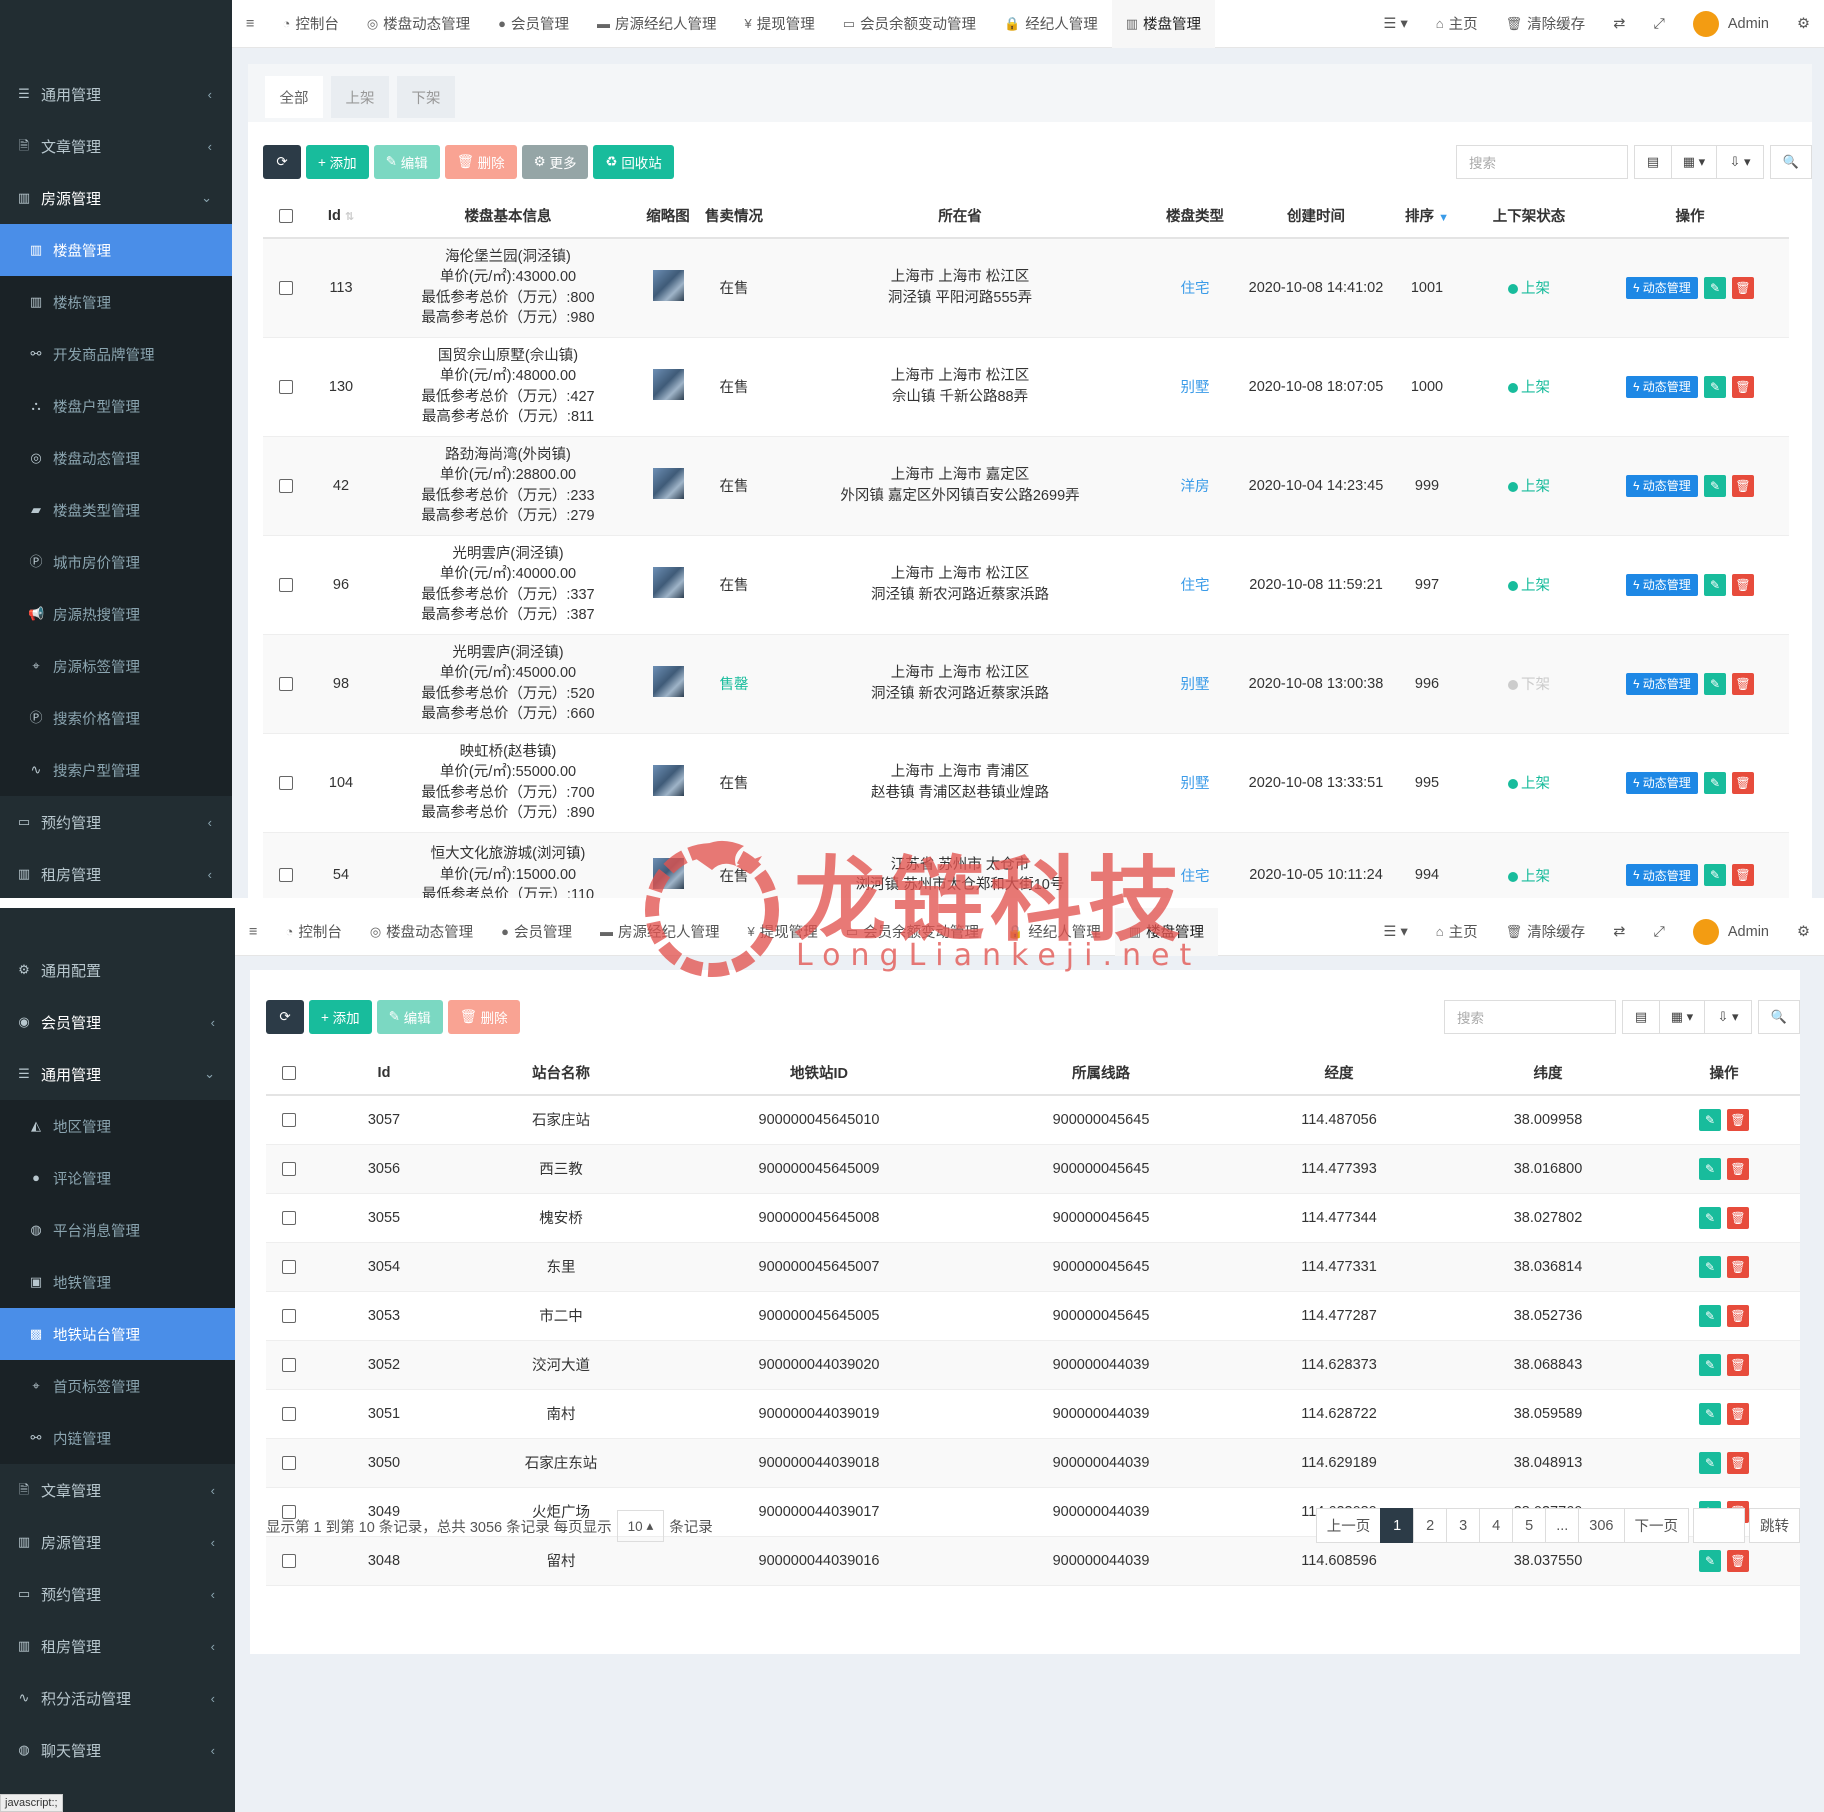 Image resolution: width=1824 pixels, height=1812 pixels. I want to click on prev-page-button: 上一页, so click(1348, 1525).